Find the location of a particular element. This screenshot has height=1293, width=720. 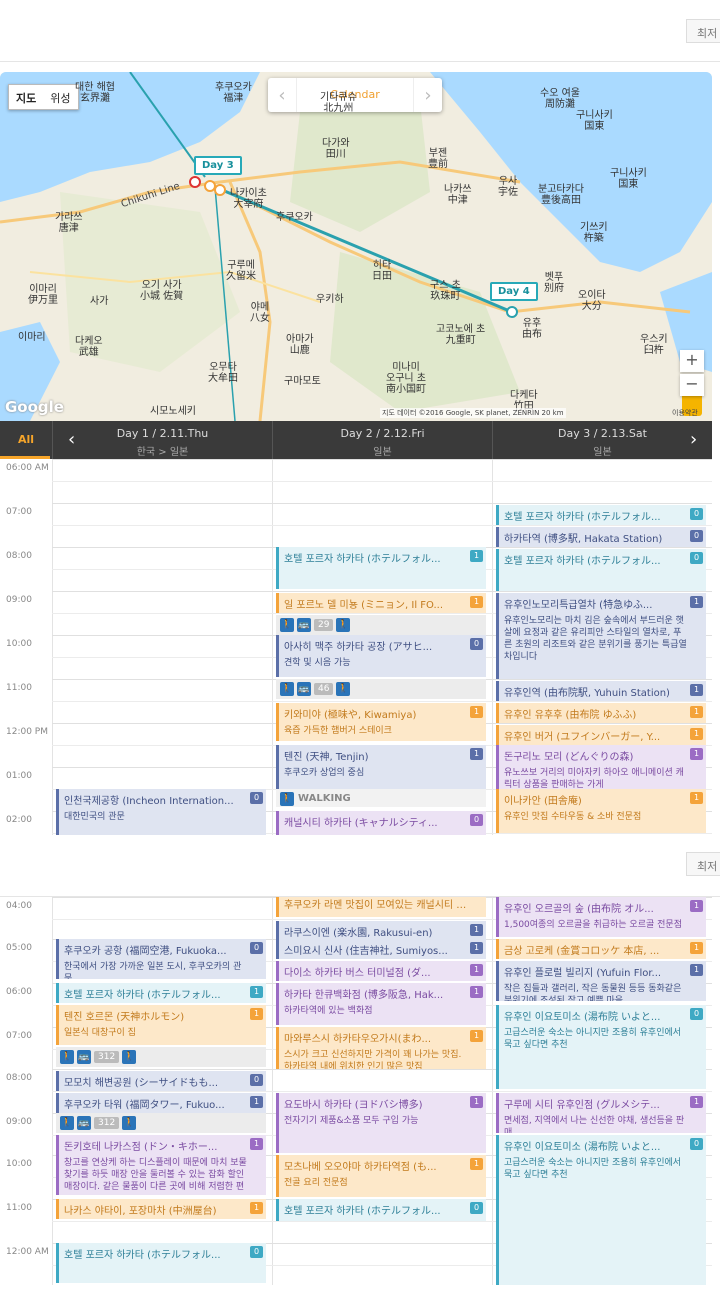

schedule-event: 라쿠스이엔 (楽水園, Rakusui-en) 1 is located at coordinates (381, 931).